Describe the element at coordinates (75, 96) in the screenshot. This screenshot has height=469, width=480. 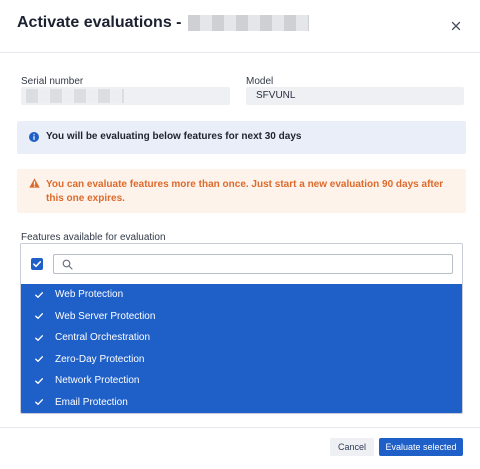
I see `redacted-serial-number` at that location.